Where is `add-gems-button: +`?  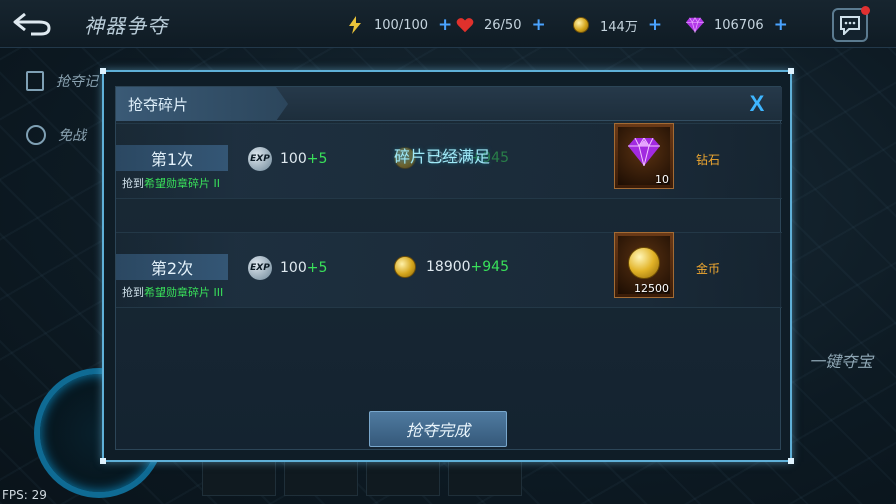
add-gems-button: + is located at coordinates (781, 25).